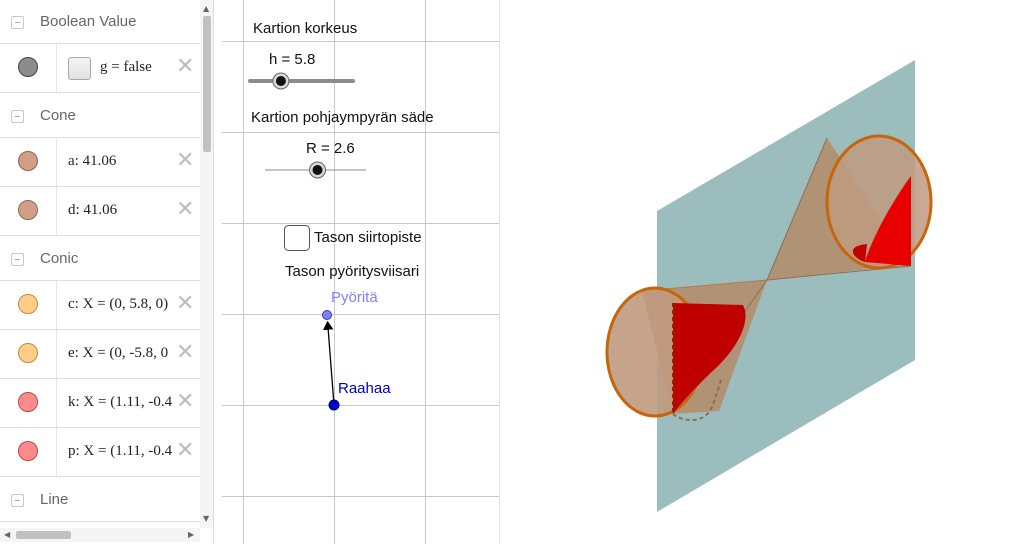 The width and height of the screenshot is (1013, 548). Describe the element at coordinates (334, 405) in the screenshot. I see `drag-point` at that location.